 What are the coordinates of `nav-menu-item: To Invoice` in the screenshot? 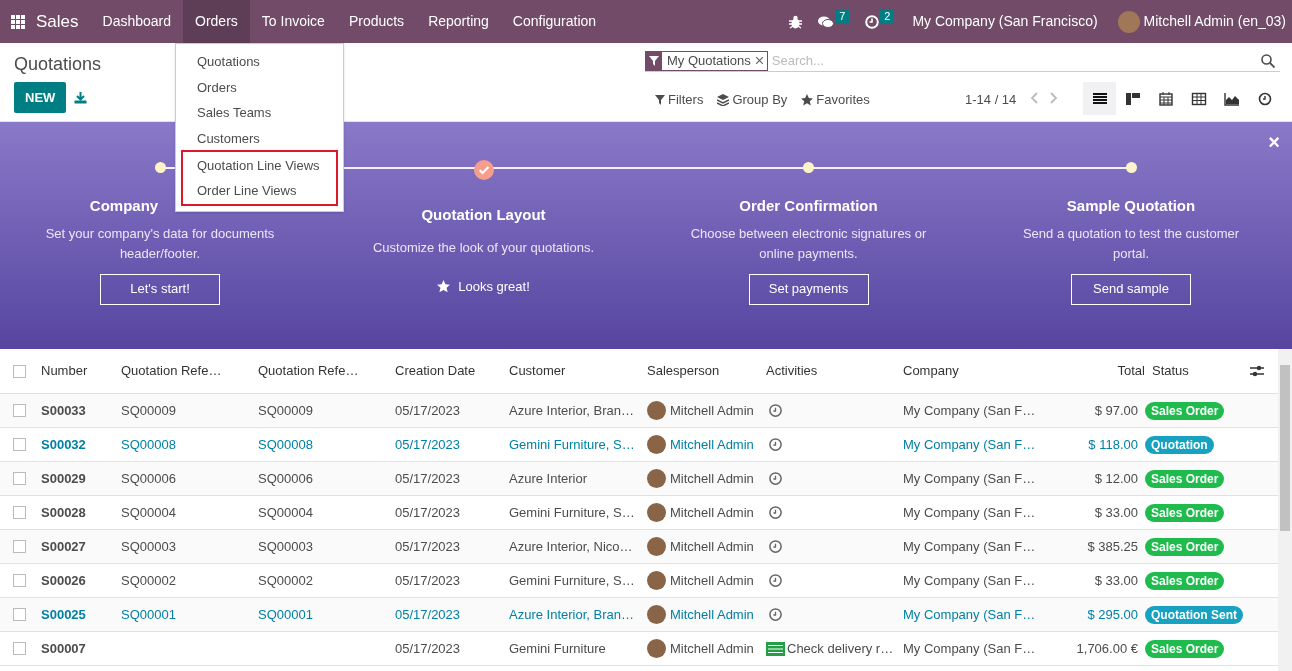 It's located at (293, 21).